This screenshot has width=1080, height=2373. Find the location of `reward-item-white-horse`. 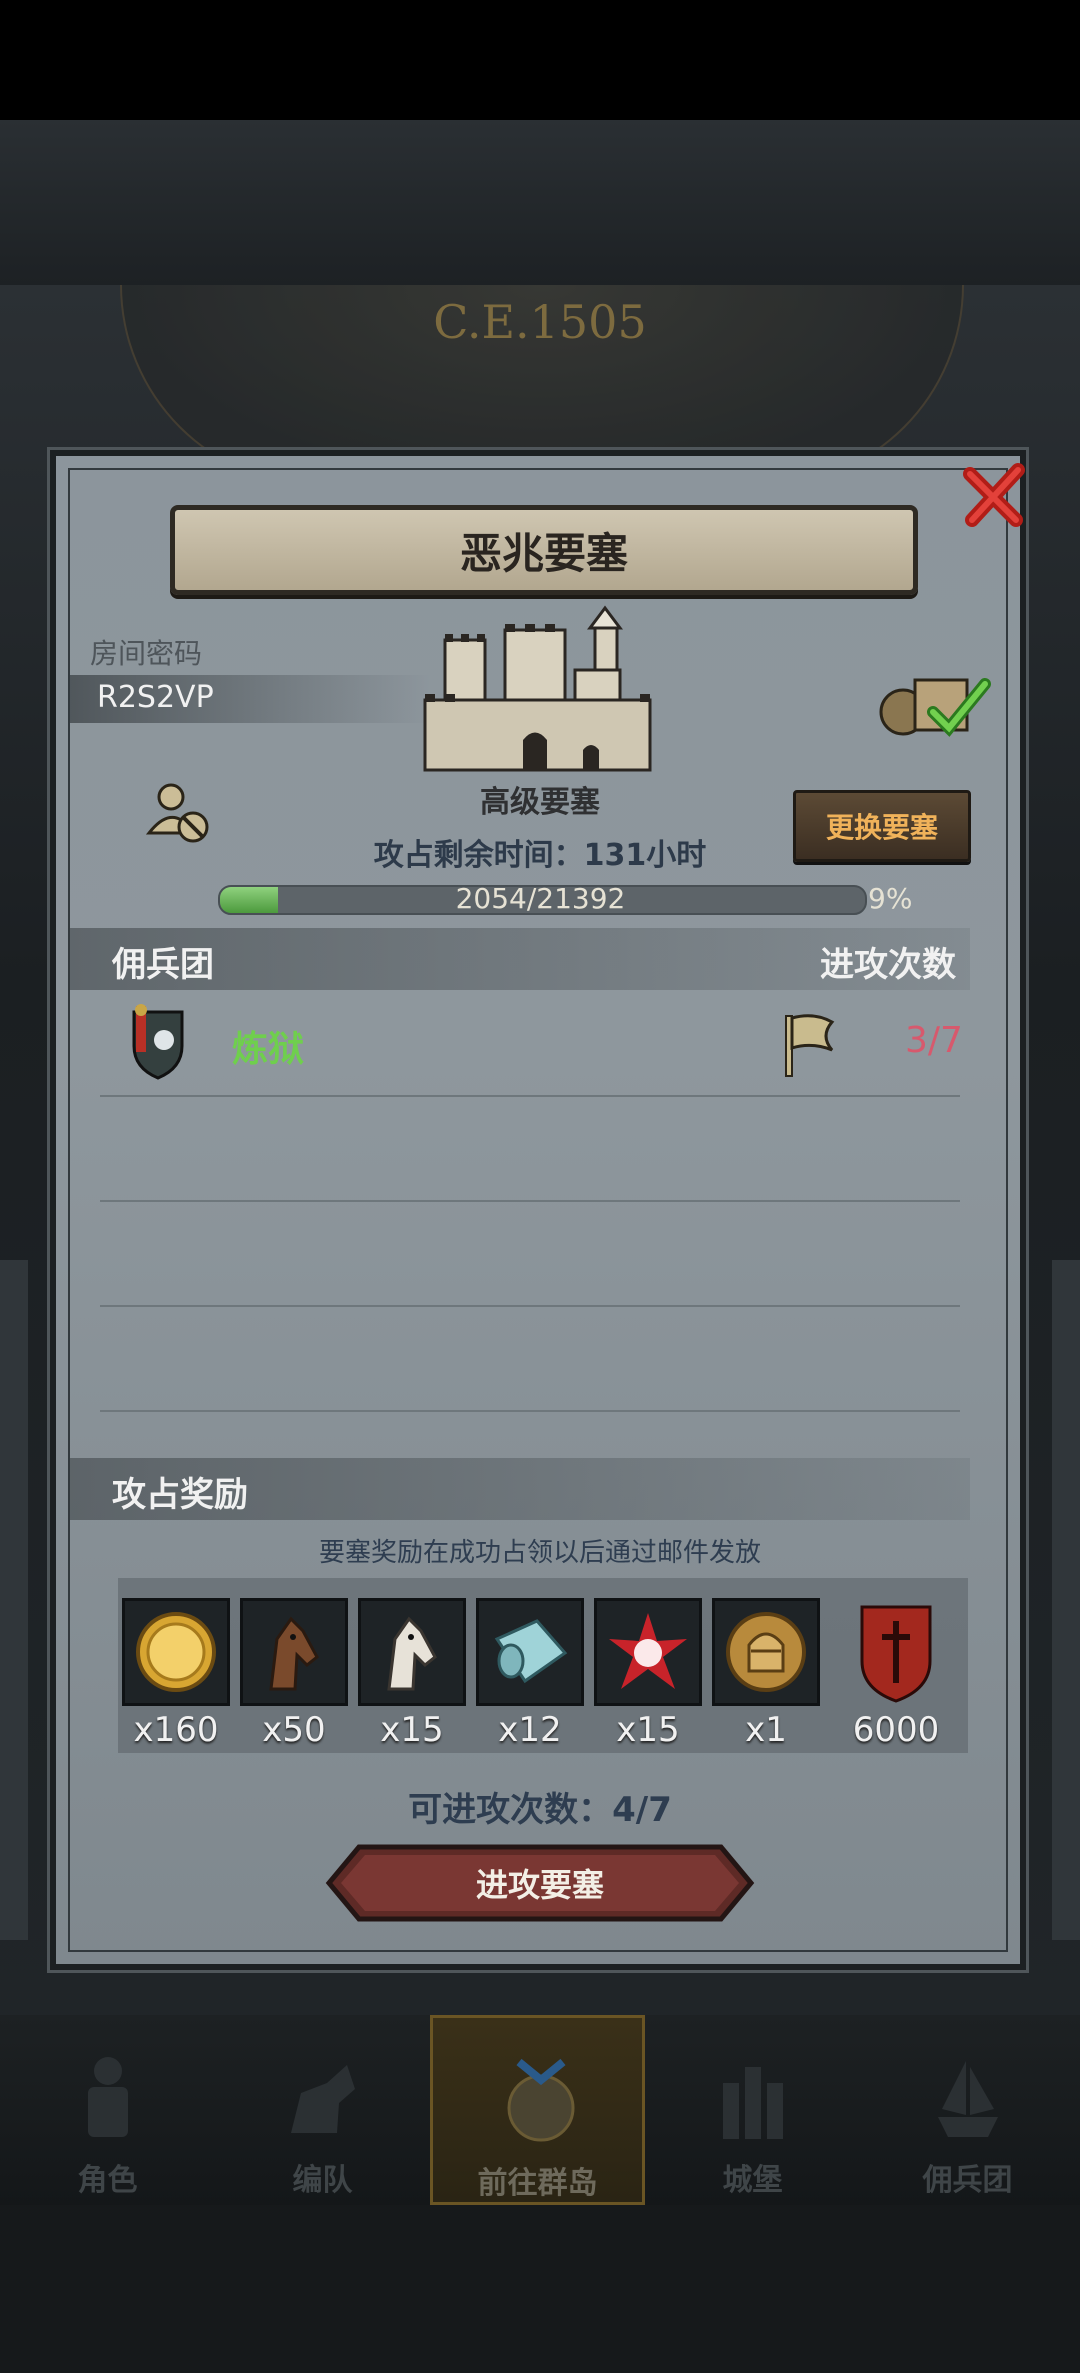

reward-item-white-horse is located at coordinates (412, 1652).